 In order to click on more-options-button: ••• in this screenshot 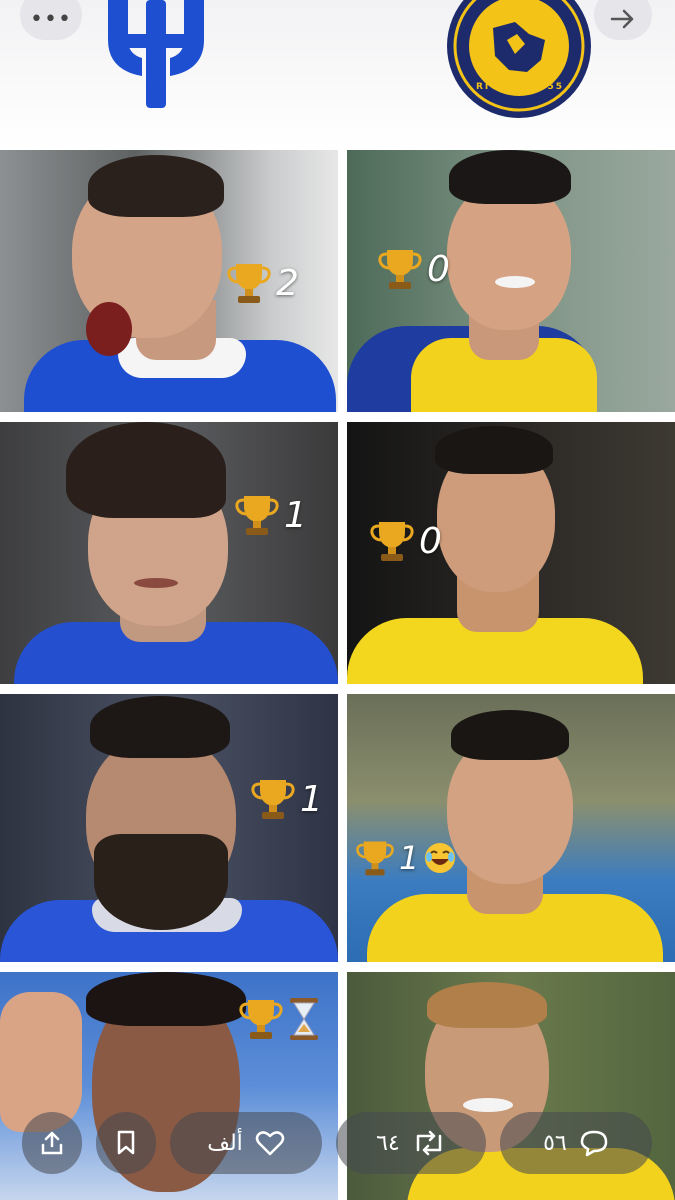, I will do `click(51, 20)`.